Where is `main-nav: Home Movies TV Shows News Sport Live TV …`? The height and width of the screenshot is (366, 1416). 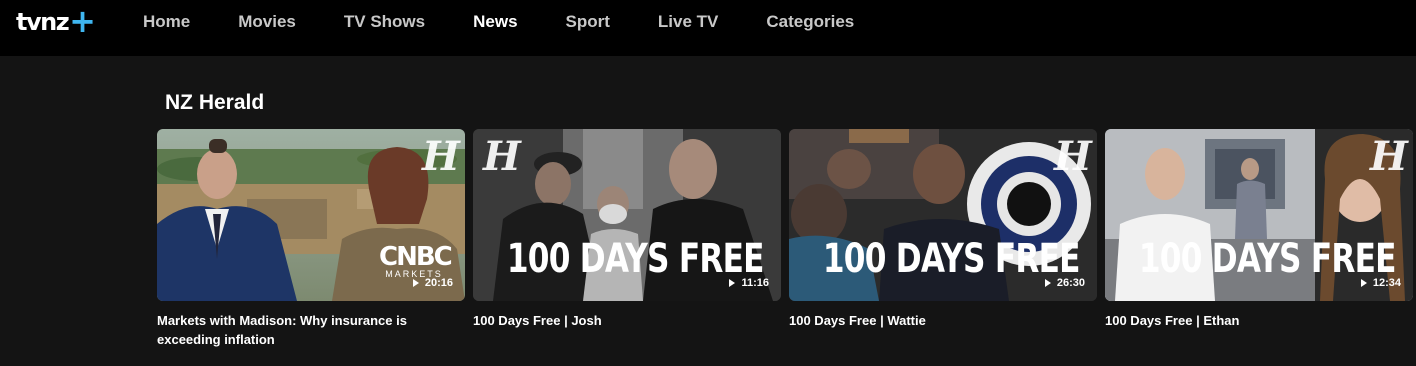 main-nav: Home Movies TV Shows News Sport Live TV … is located at coordinates (522, 22).